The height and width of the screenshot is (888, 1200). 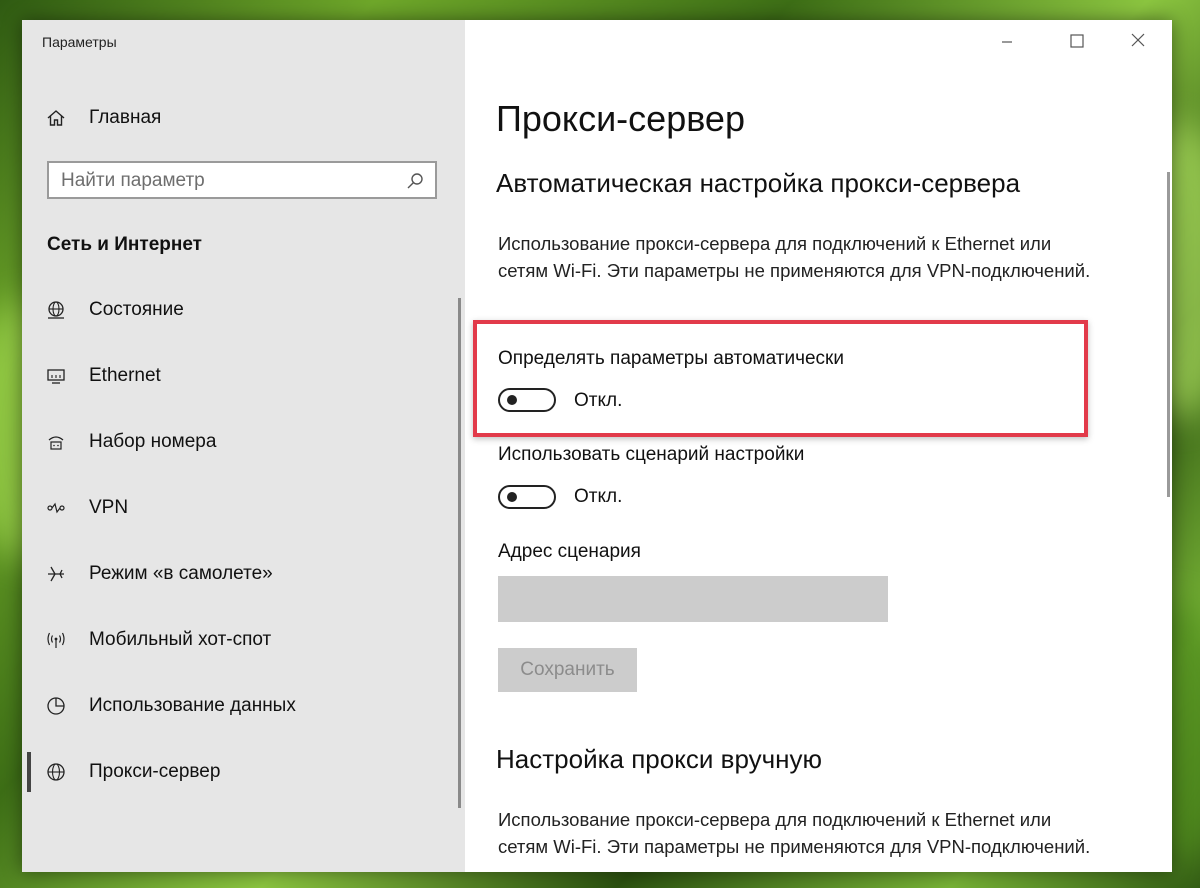 I want to click on manual-section-heading: Настройка прокси вручную, so click(x=659, y=759).